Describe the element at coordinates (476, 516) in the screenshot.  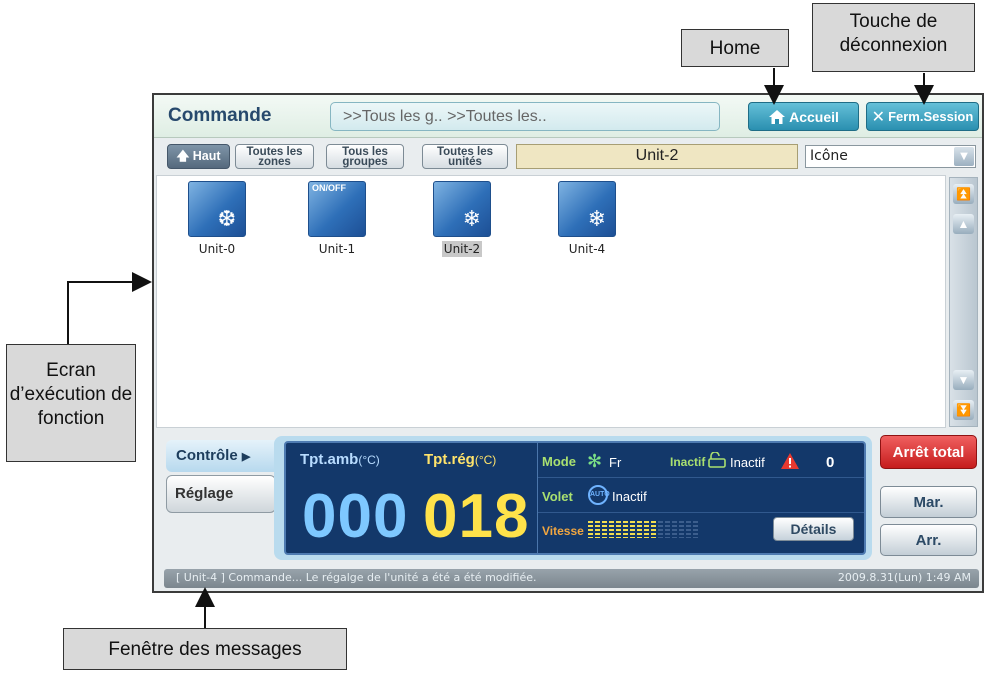
I see `set-temp-value: 018` at that location.